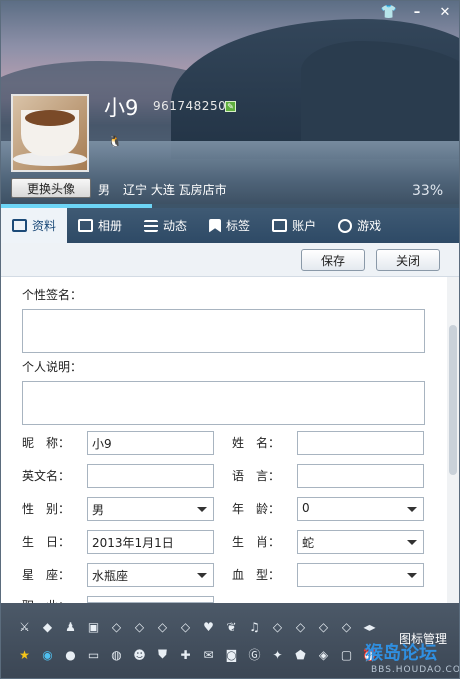  What do you see at coordinates (223, 403) in the screenshot?
I see `description-input` at bounding box center [223, 403].